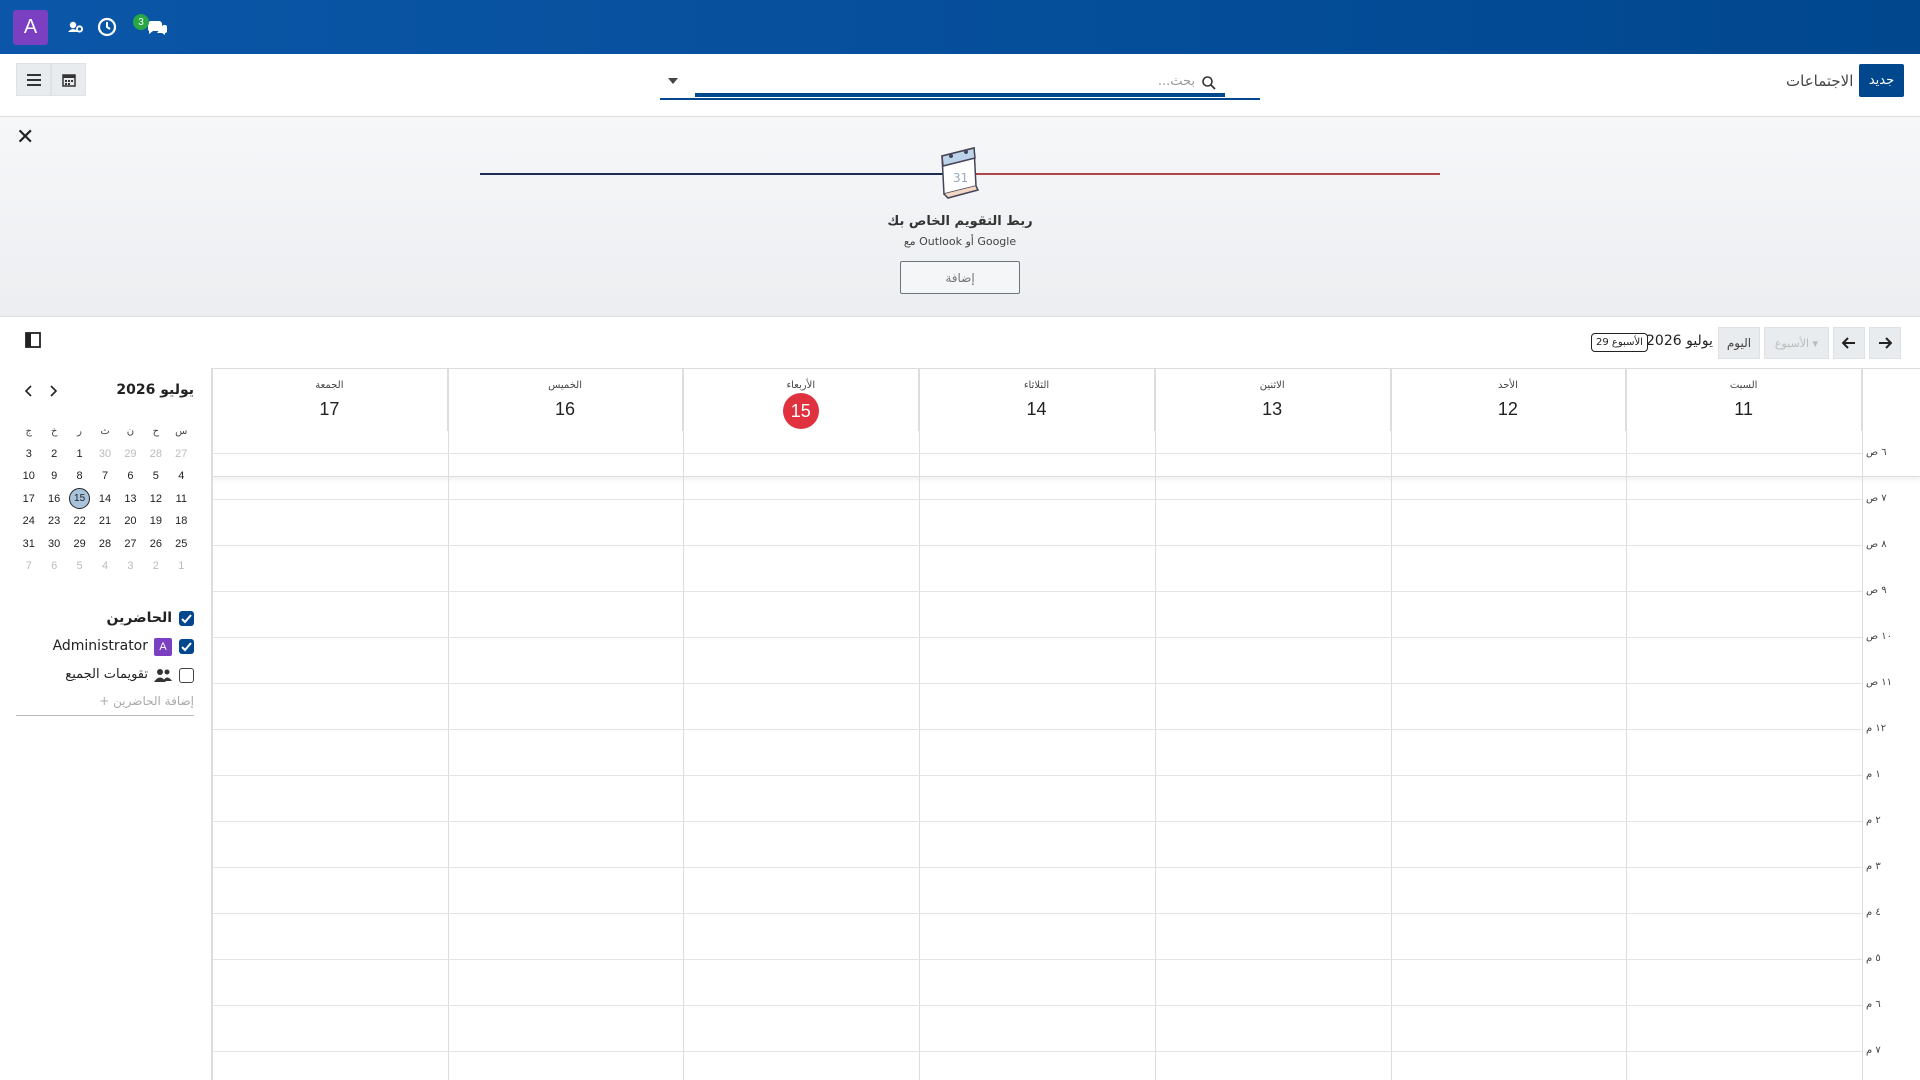  What do you see at coordinates (186, 675) in the screenshot?
I see `everybody-checkbox` at bounding box center [186, 675].